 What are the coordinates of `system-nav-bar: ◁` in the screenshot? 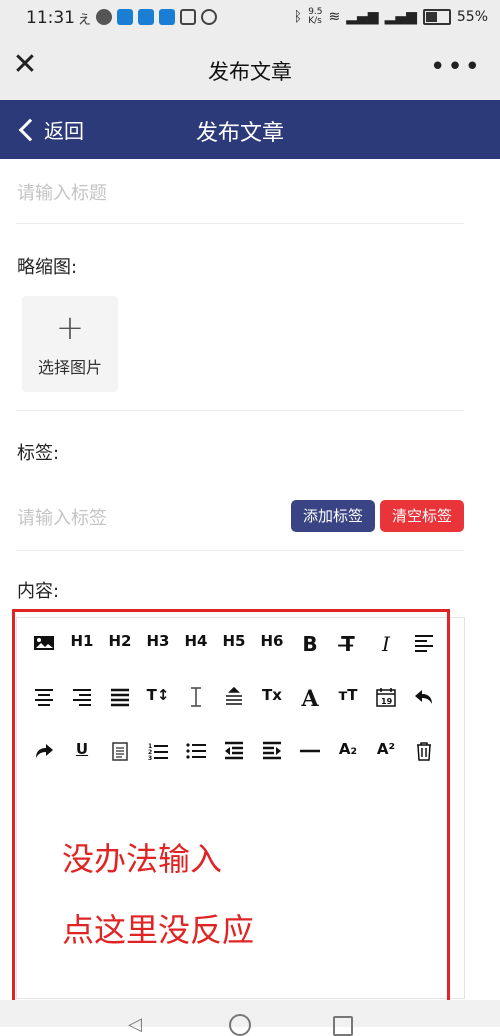 It's located at (250, 1018).